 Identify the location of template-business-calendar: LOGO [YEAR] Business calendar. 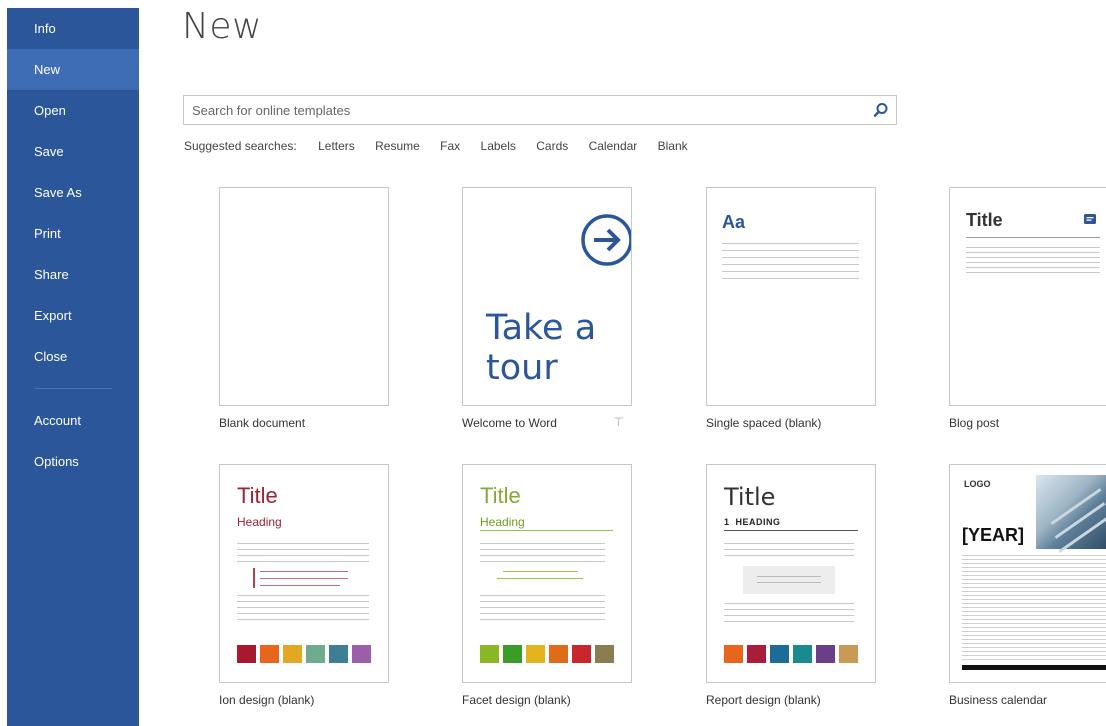
(1027, 585).